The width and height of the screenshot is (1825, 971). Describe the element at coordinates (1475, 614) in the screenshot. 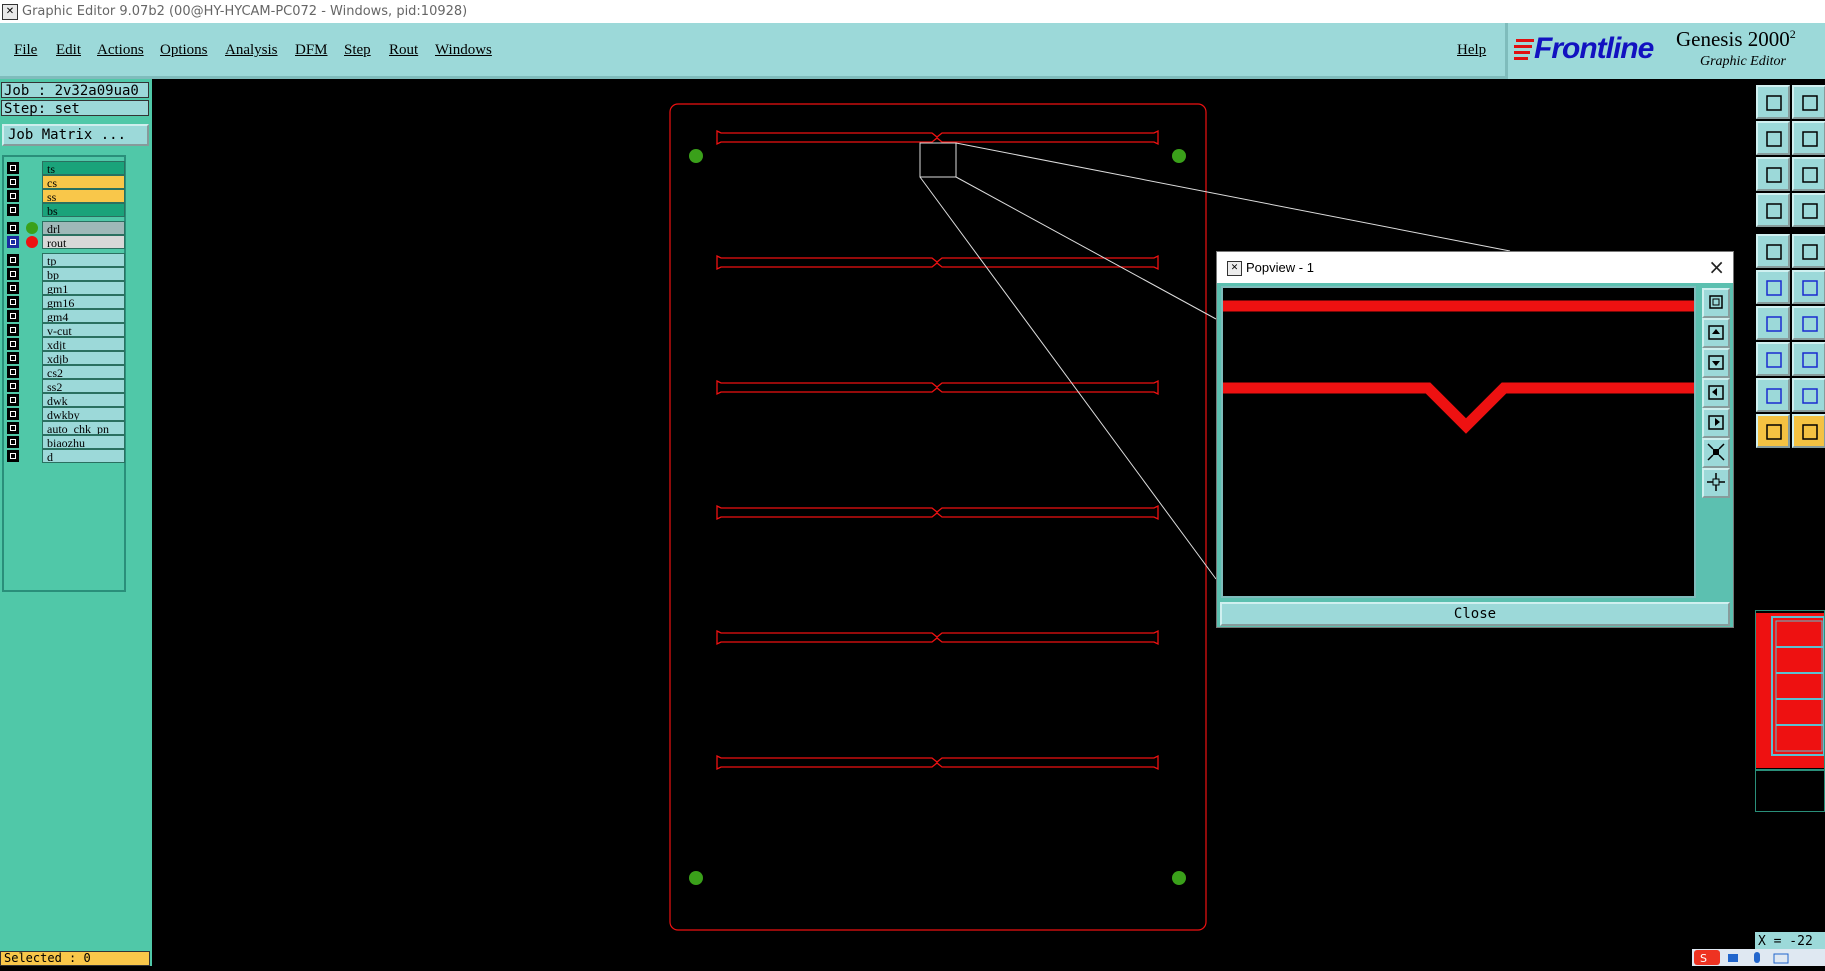

I see `popview-close-button: Close` at that location.